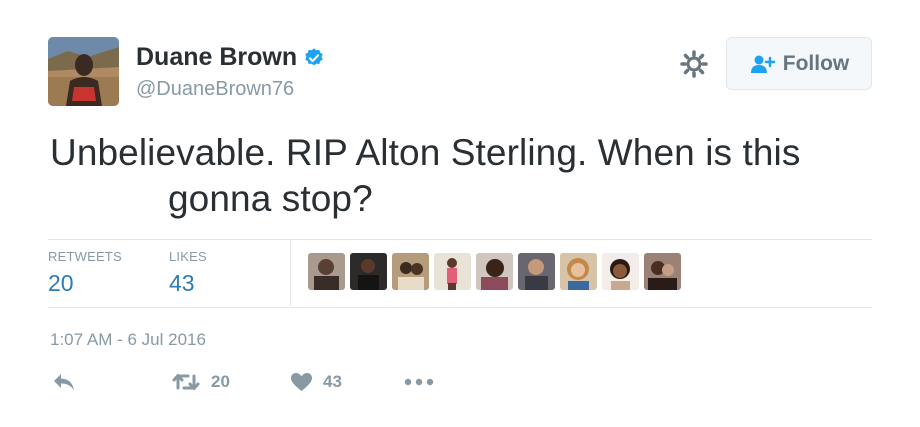 The height and width of the screenshot is (427, 920). Describe the element at coordinates (316, 382) in the screenshot. I see `like-button: 43` at that location.